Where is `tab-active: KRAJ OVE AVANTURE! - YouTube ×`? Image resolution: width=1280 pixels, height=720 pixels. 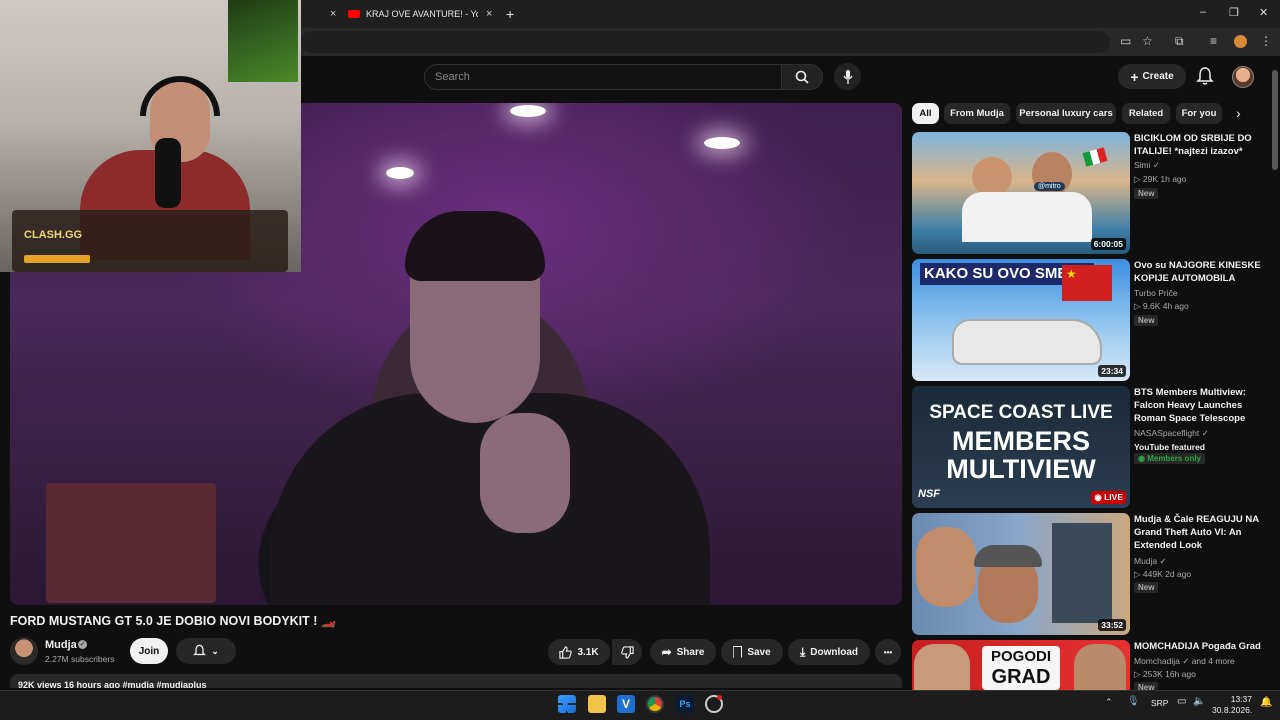 tab-active: KRAJ OVE AVANTURE! - YouTube × is located at coordinates (423, 14).